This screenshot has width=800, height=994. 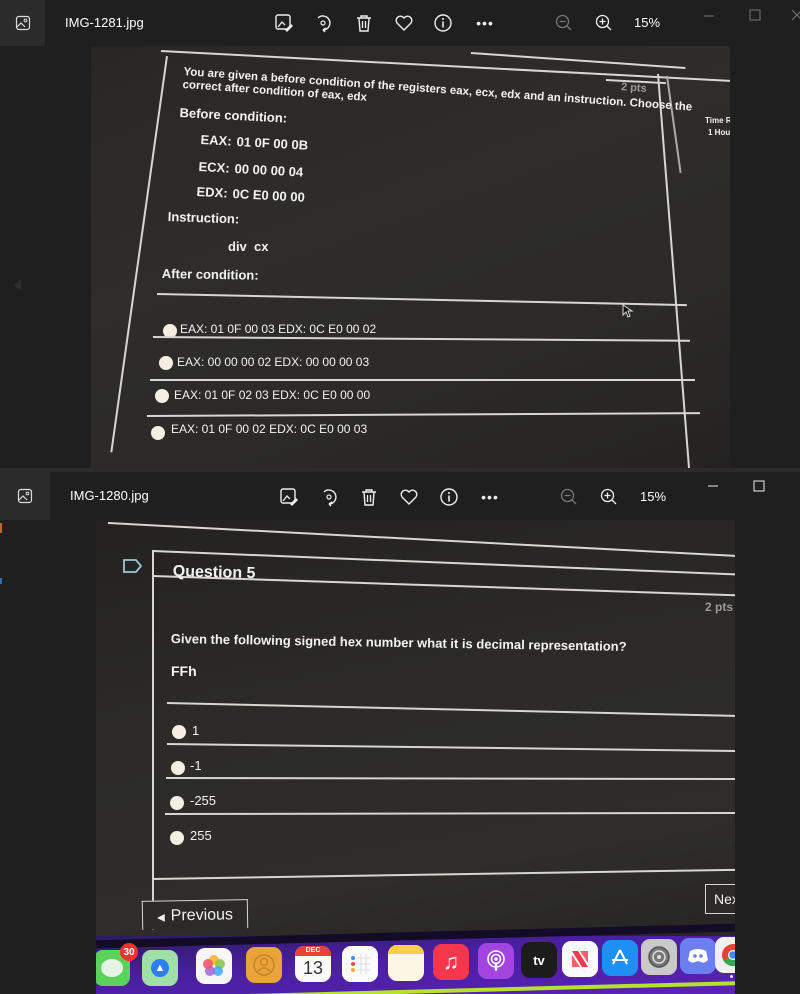 What do you see at coordinates (201, 835) in the screenshot?
I see `answer-option-4: 255` at bounding box center [201, 835].